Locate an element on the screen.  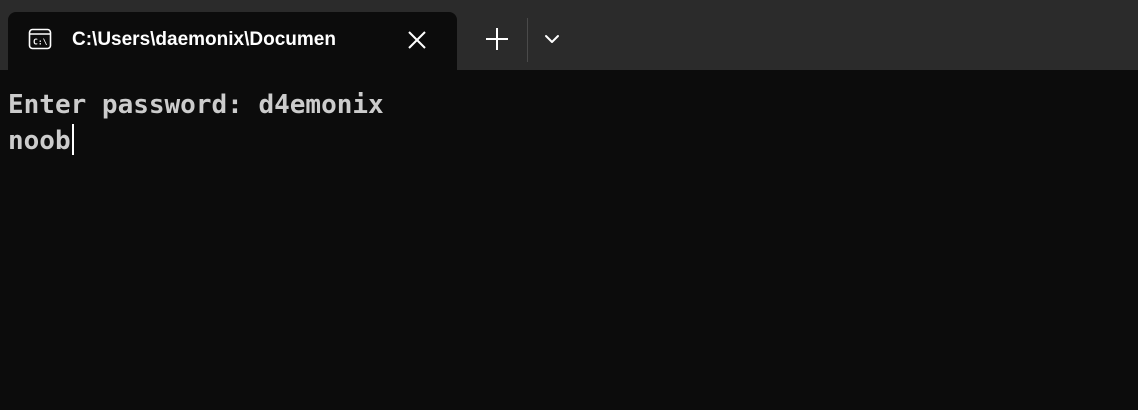
console-icon: C:\ is located at coordinates (40, 39).